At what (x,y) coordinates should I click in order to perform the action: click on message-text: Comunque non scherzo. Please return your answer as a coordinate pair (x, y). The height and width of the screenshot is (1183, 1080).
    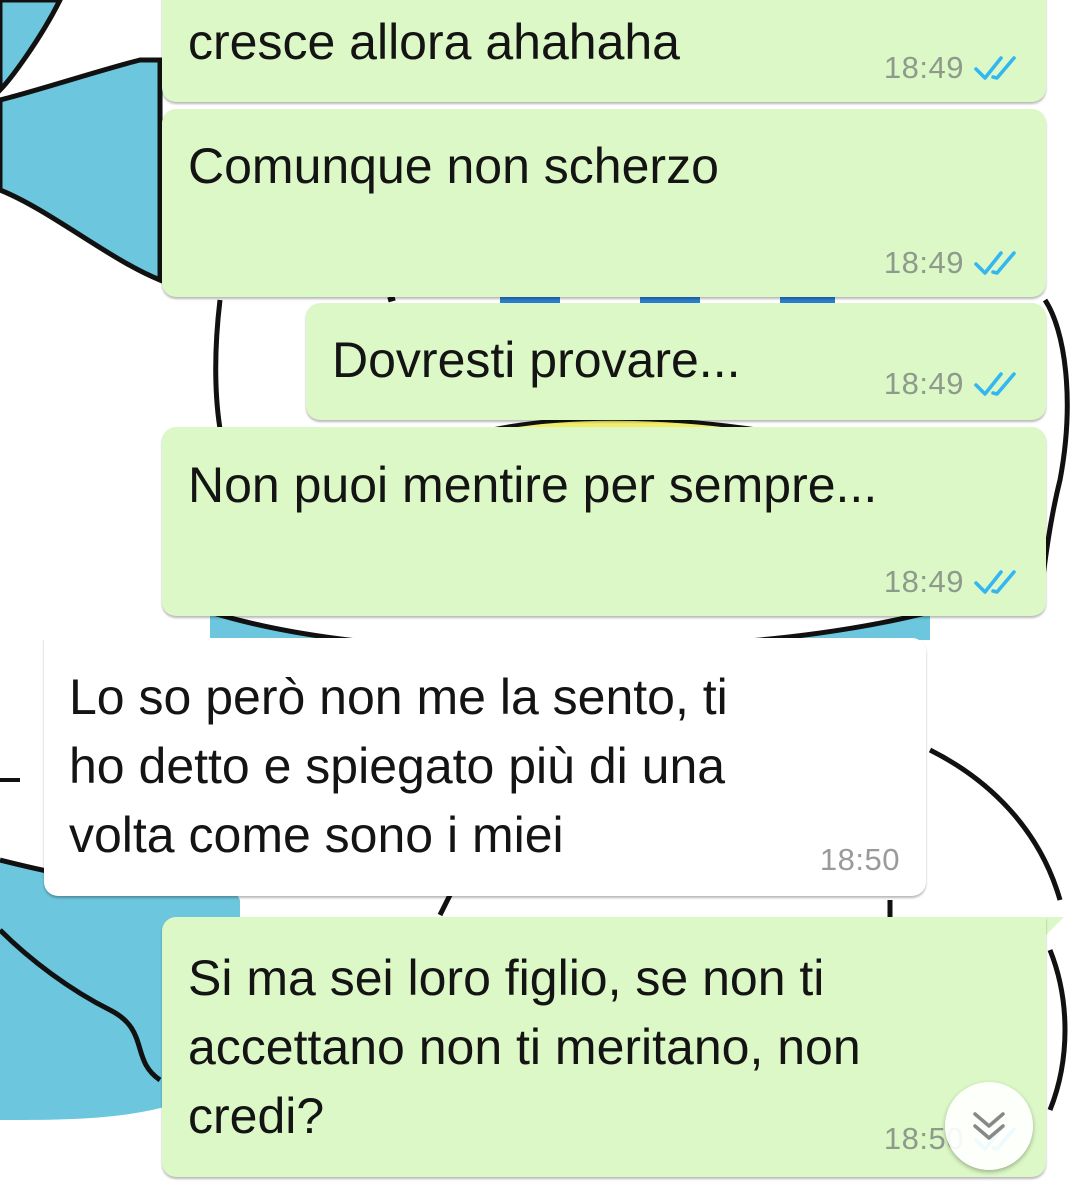
    Looking at the image, I should click on (453, 166).